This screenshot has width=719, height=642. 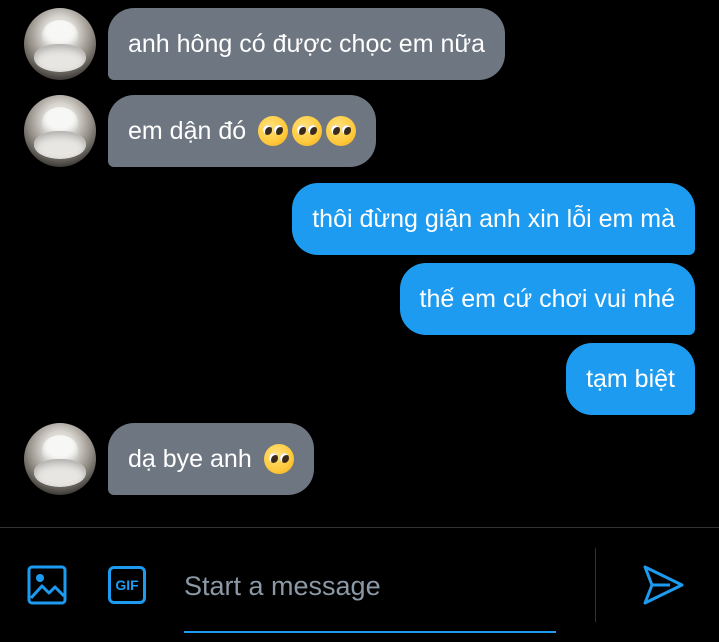 I want to click on message-text: anh hông có được chọc em nữa, so click(x=307, y=43).